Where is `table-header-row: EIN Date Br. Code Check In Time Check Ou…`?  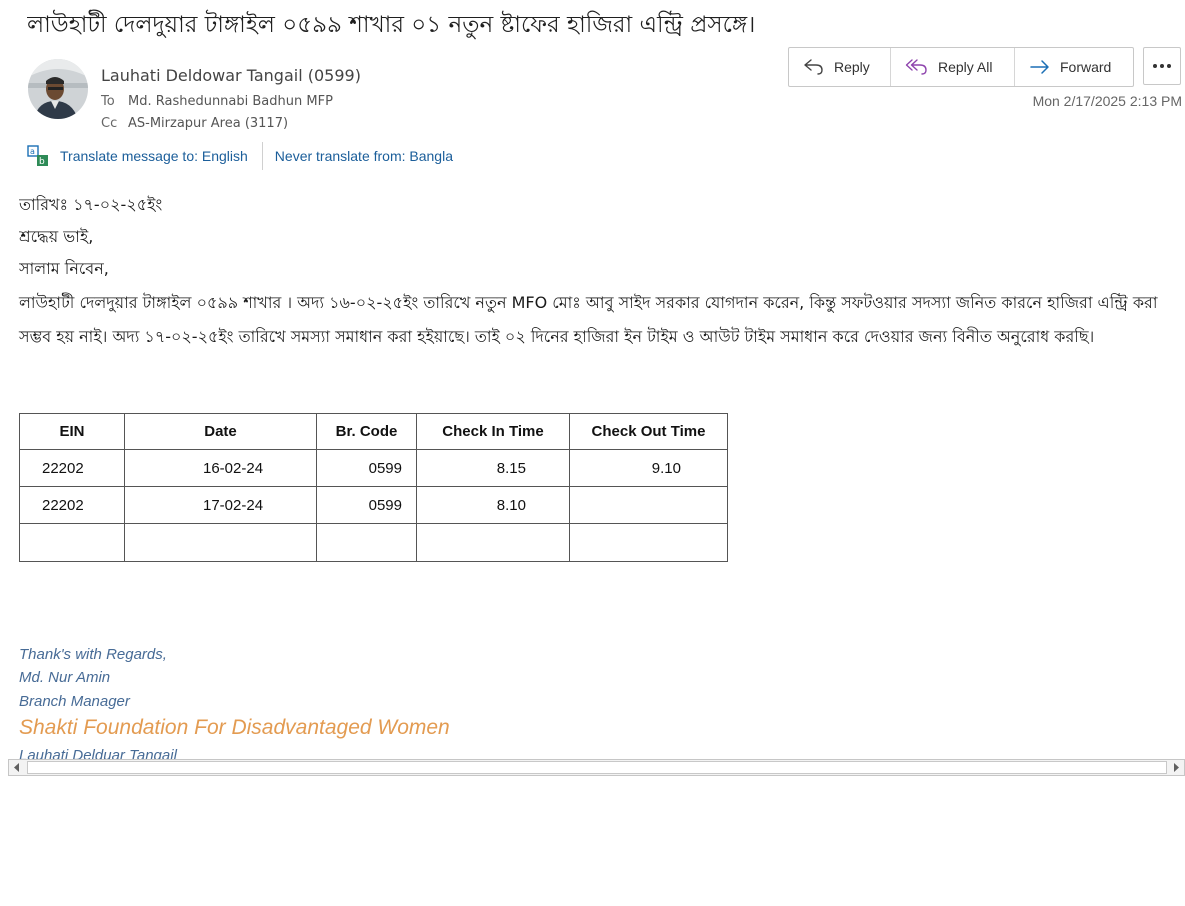
table-header-row: EIN Date Br. Code Check In Time Check Ou… is located at coordinates (373, 431).